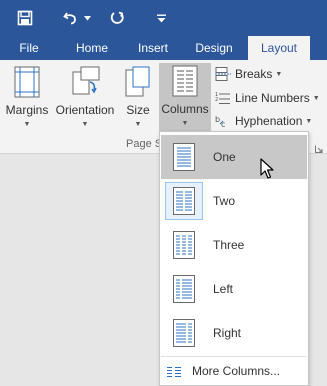  What do you see at coordinates (25, 18) in the screenshot?
I see `save-icon` at bounding box center [25, 18].